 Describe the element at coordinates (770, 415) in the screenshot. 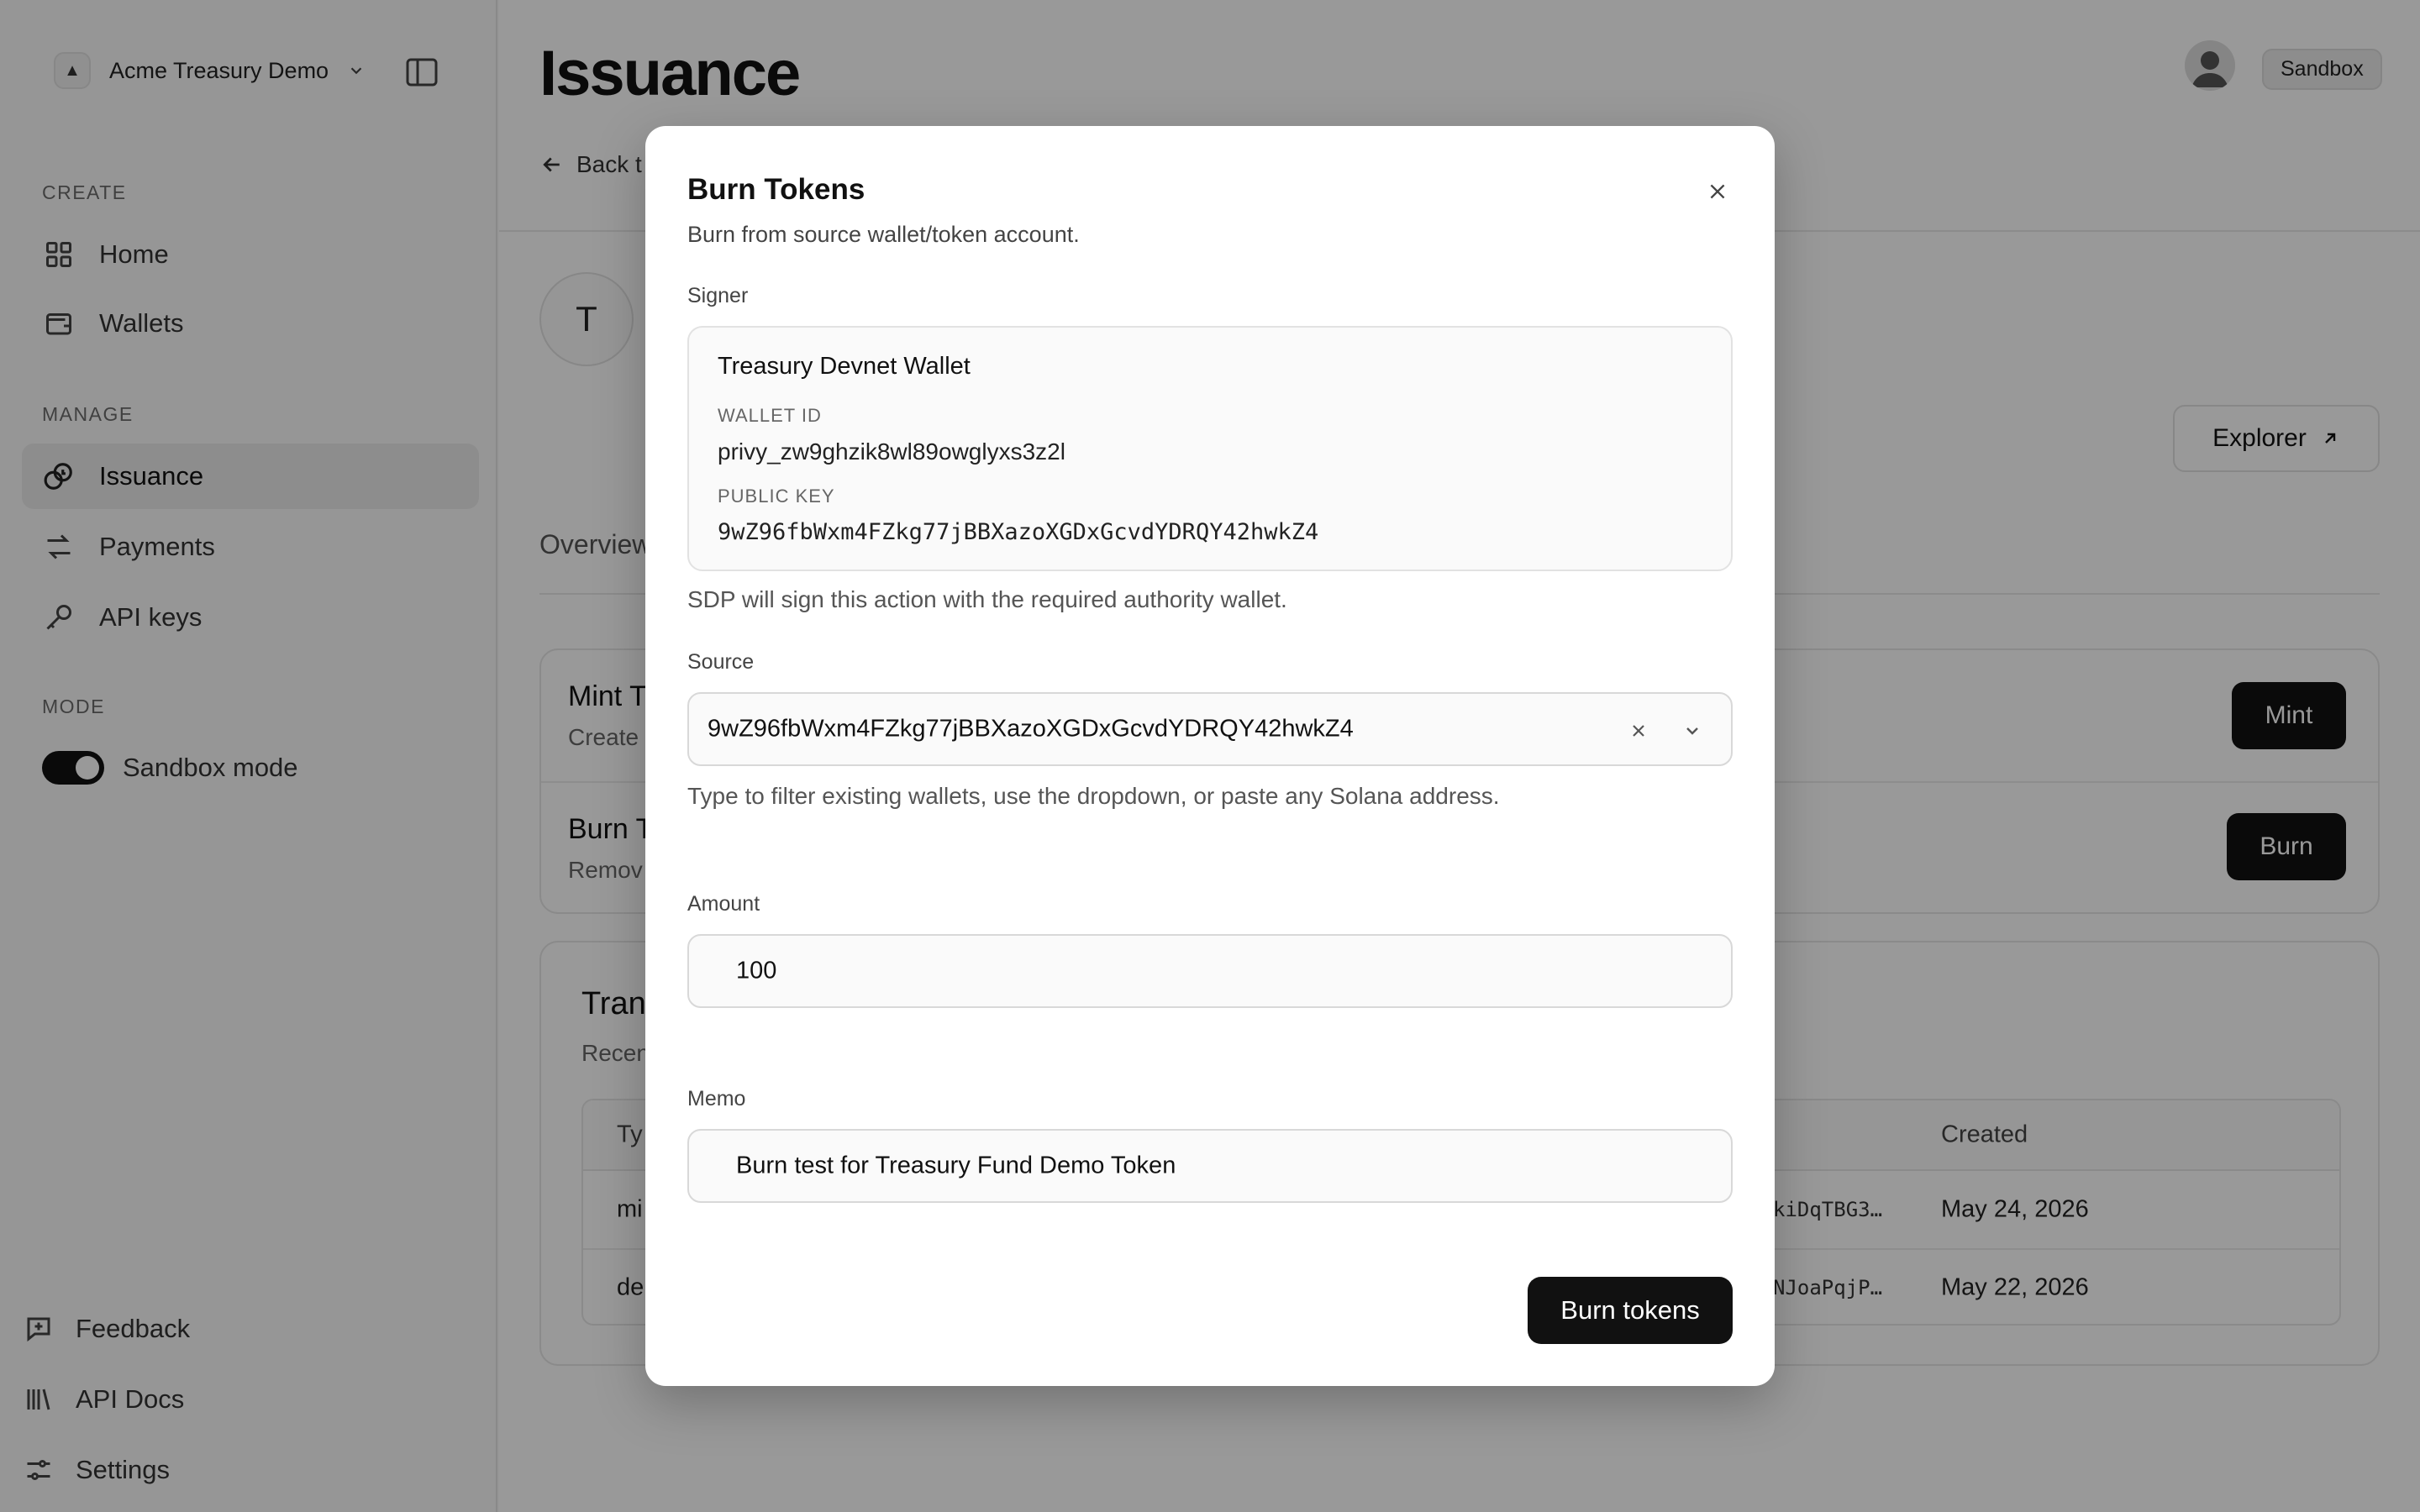

I see `wallet-id-label: WALLET ID` at that location.